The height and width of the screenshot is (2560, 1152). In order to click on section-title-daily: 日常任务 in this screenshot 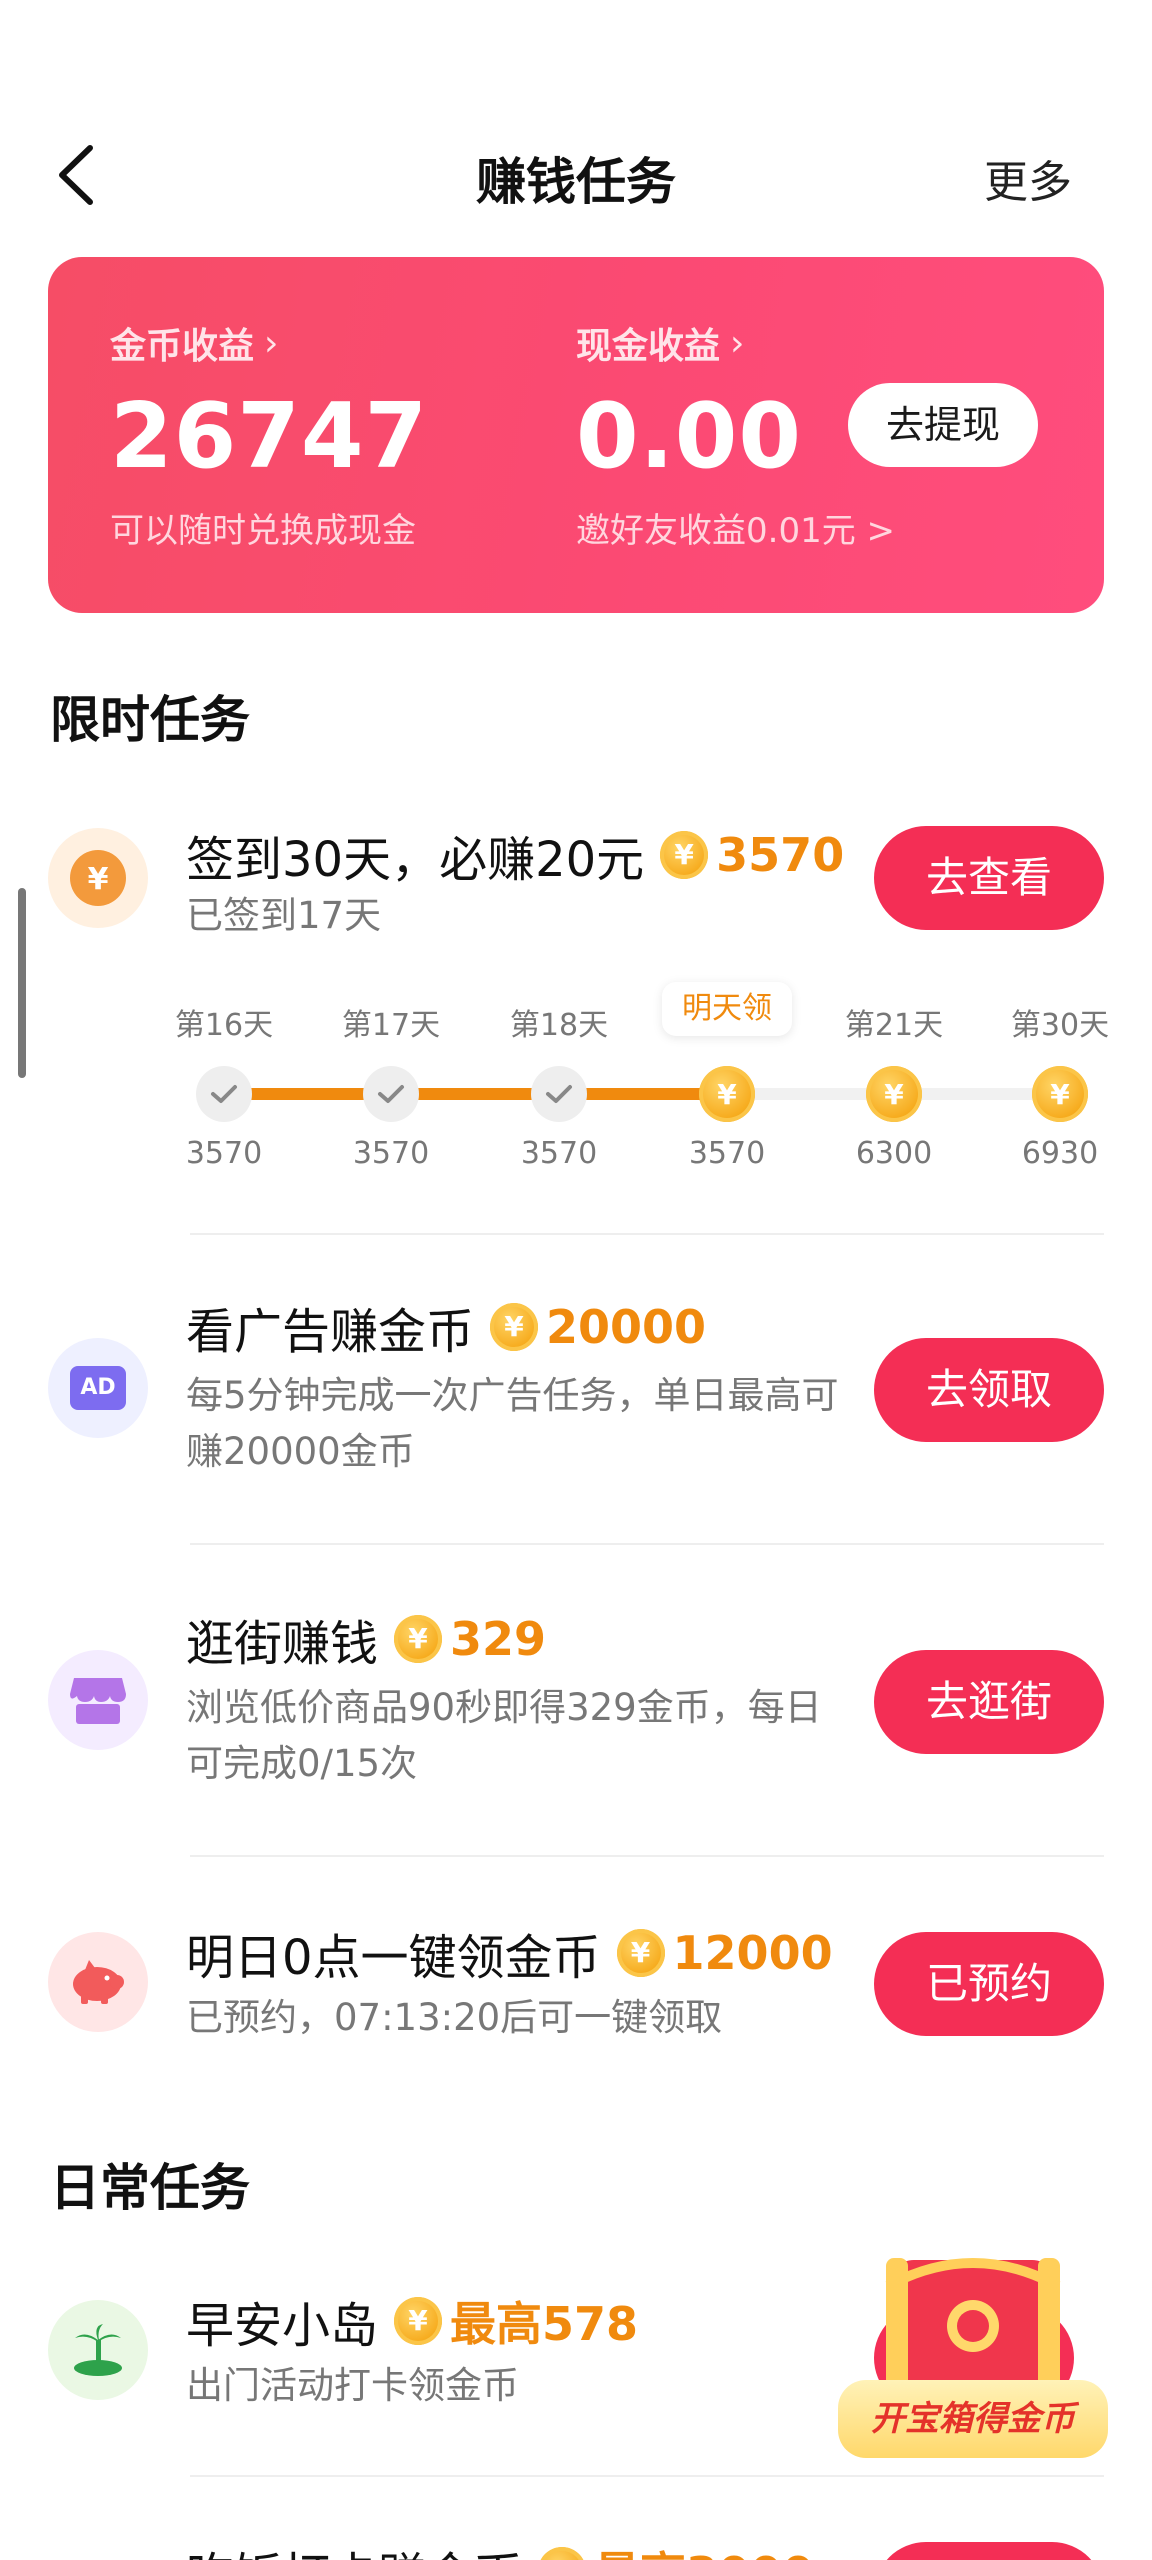, I will do `click(150, 2188)`.